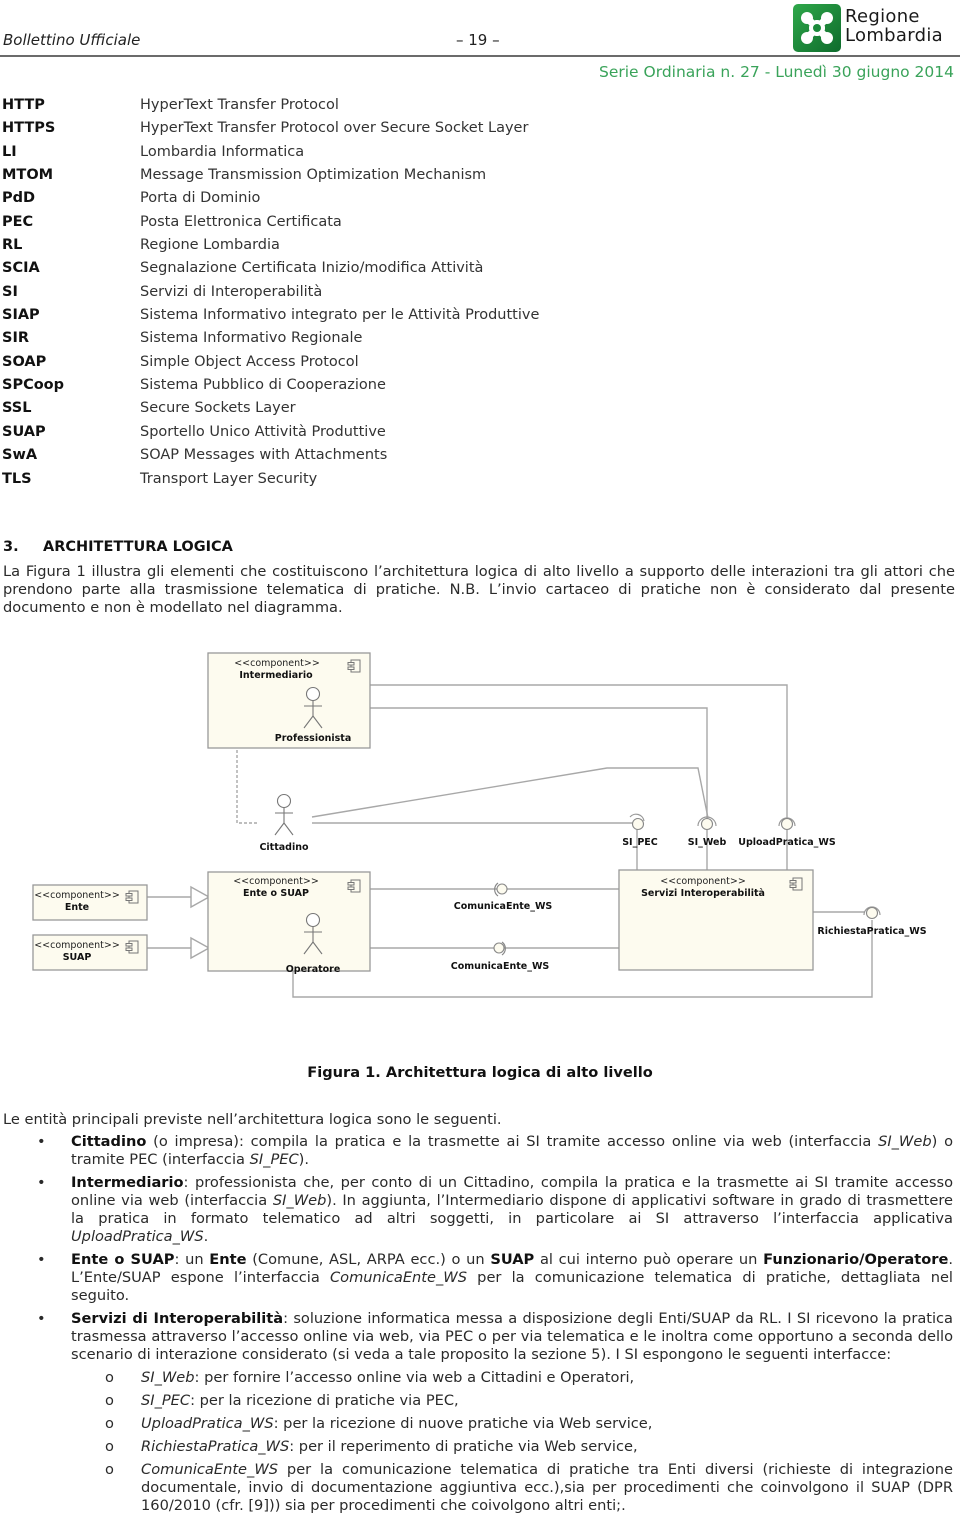  I want to click on abbreviation-key: SCIA, so click(21, 268).